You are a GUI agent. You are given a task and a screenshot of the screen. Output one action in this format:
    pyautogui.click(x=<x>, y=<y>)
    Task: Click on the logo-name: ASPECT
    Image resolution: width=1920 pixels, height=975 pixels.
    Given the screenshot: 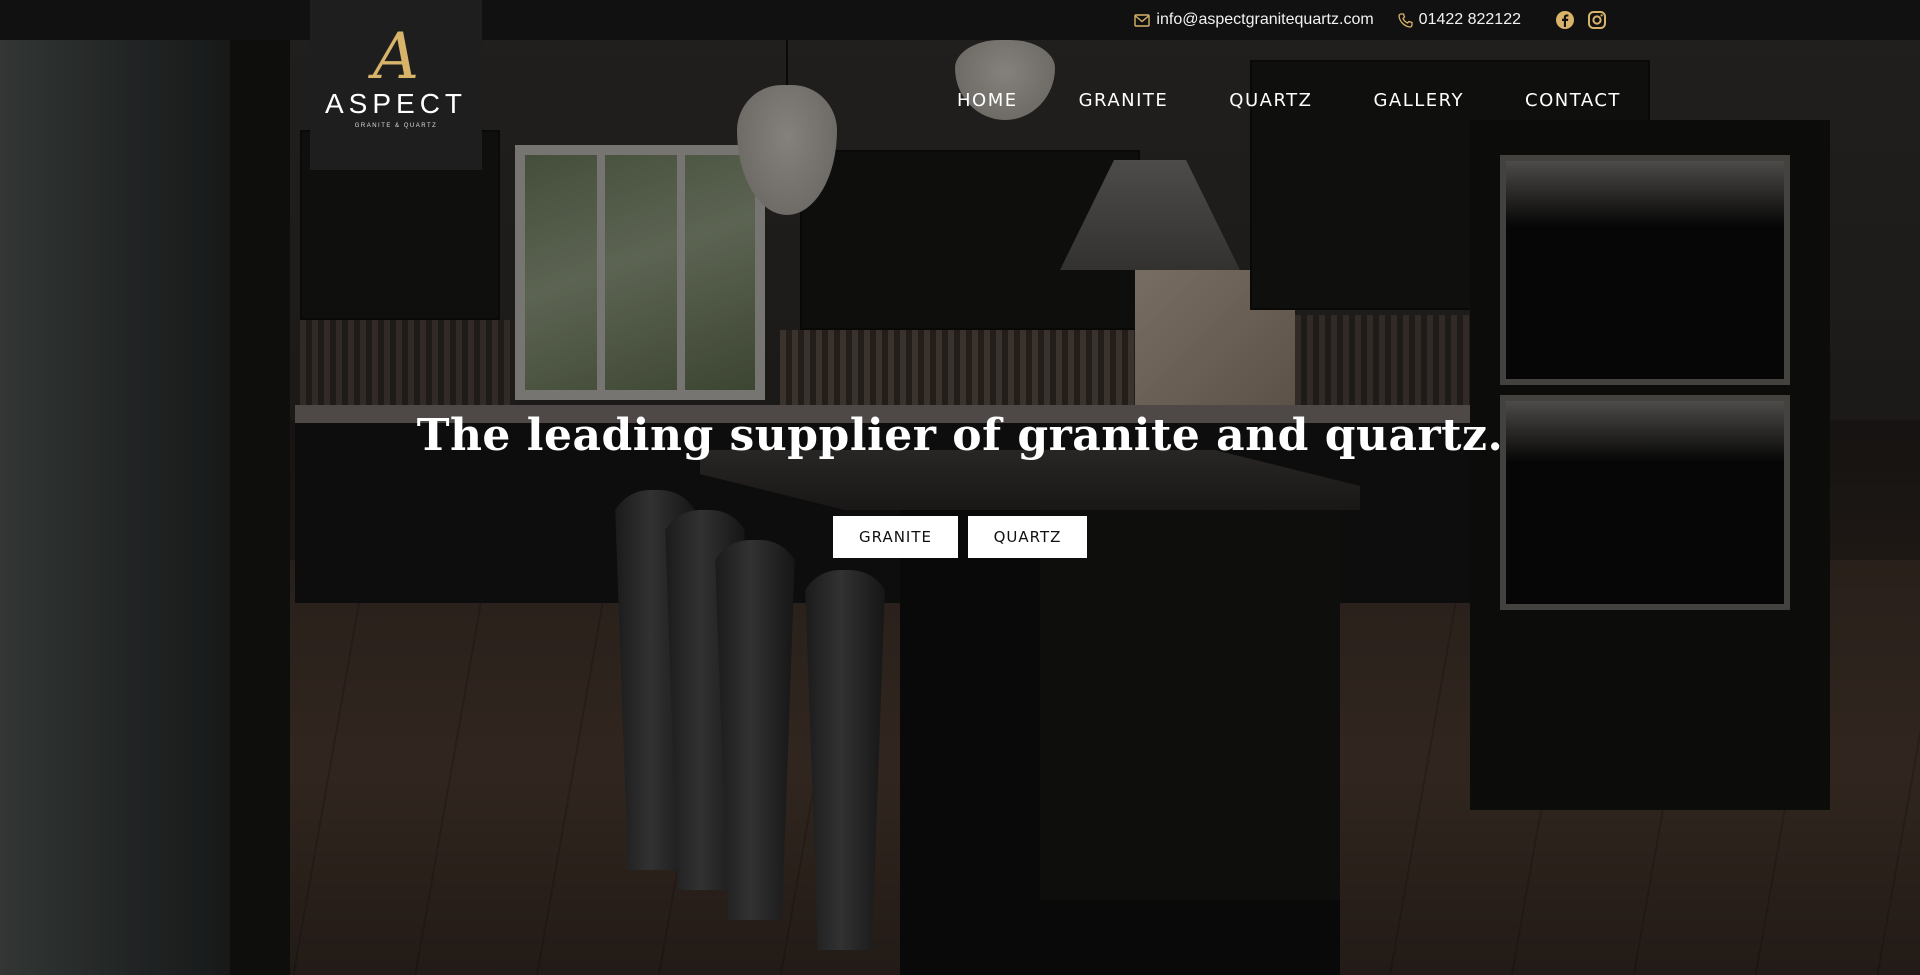 What is the action you would take?
    pyautogui.click(x=396, y=103)
    